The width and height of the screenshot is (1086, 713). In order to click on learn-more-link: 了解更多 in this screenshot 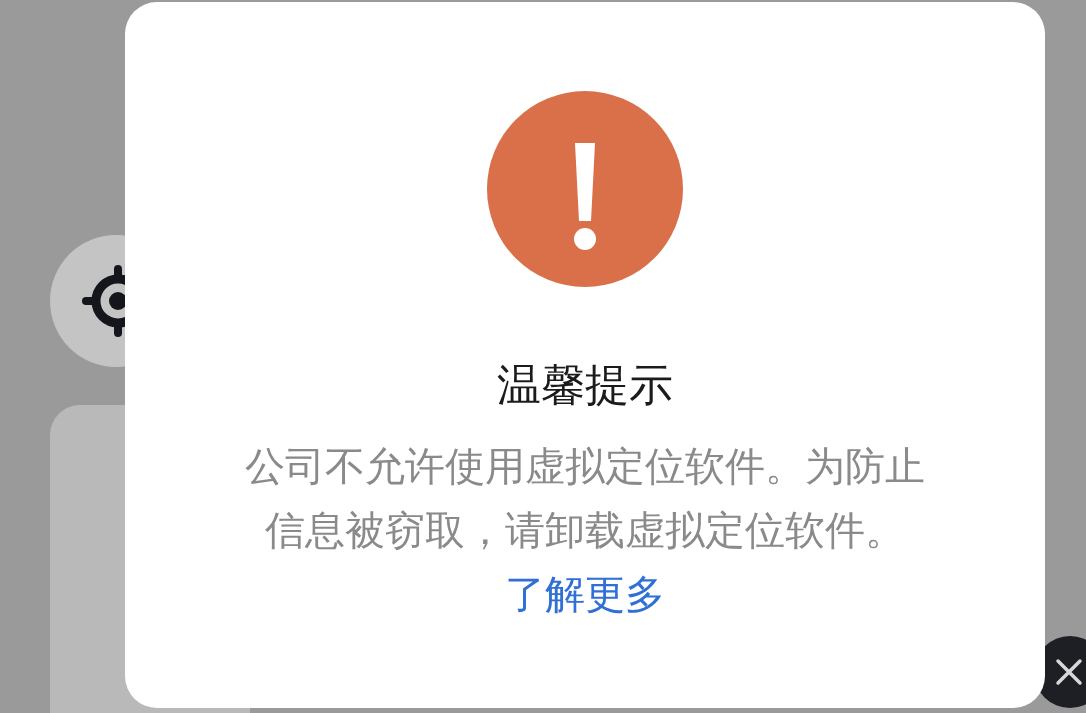, I will do `click(585, 593)`.